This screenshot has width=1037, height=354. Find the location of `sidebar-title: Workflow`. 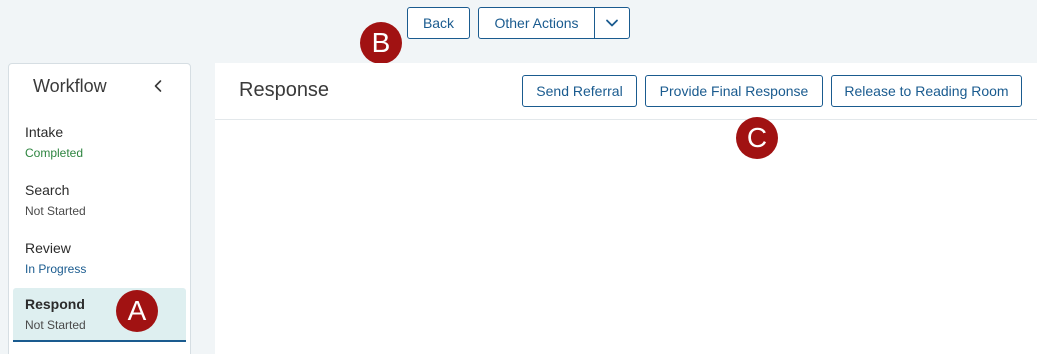

sidebar-title: Workflow is located at coordinates (70, 86).